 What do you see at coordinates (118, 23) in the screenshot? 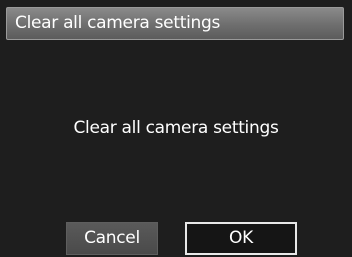
I see `menu-title: Clear all camera settings` at bounding box center [118, 23].